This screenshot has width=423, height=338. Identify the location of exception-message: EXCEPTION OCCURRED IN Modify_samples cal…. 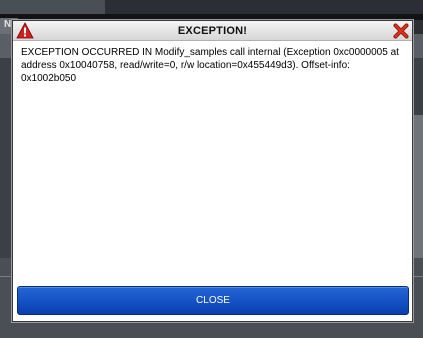
(210, 65).